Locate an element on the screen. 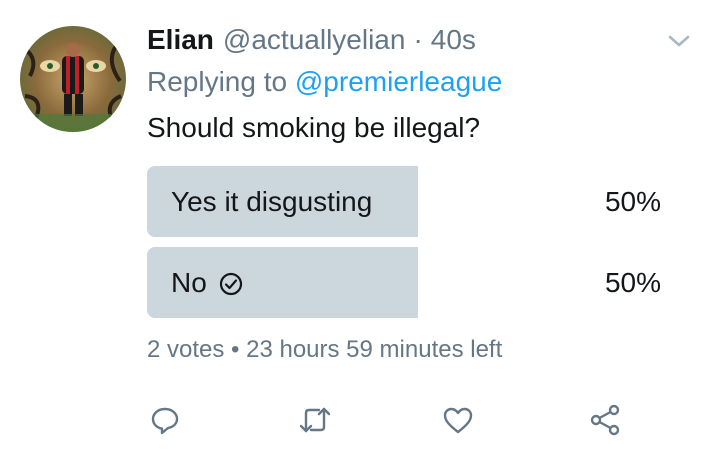 The image size is (713, 459). user-name: Elian is located at coordinates (180, 40).